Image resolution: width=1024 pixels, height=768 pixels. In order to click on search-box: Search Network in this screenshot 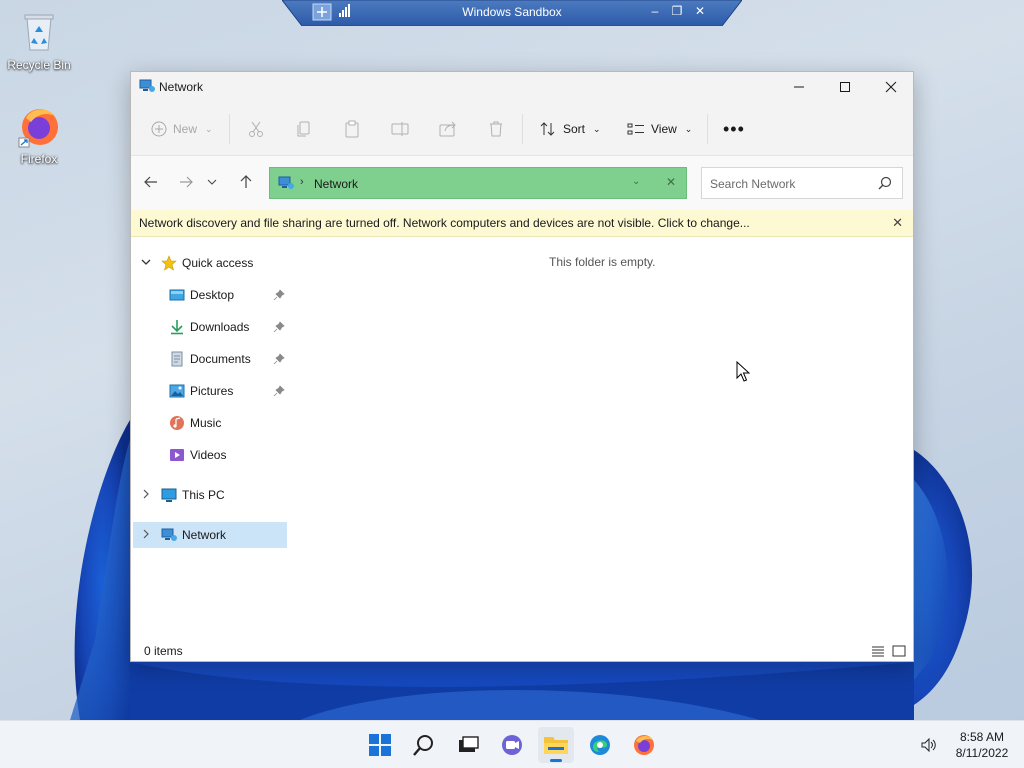, I will do `click(802, 183)`.